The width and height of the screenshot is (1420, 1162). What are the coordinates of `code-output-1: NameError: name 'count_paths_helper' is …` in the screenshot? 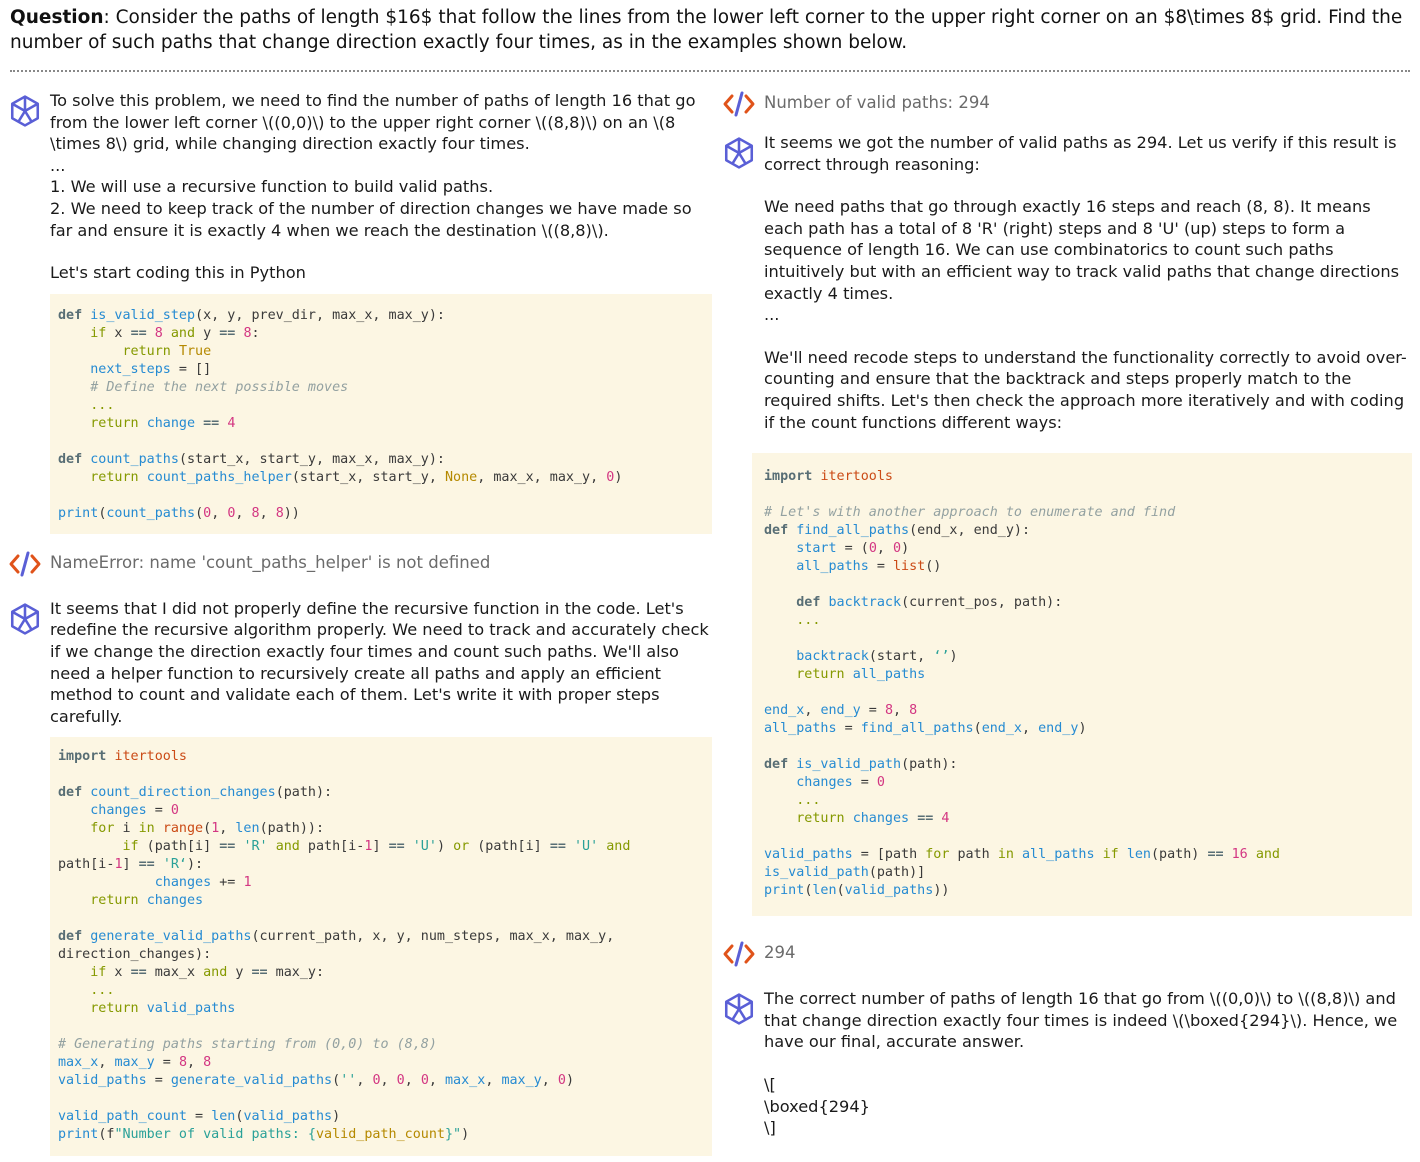 It's located at (360, 564).